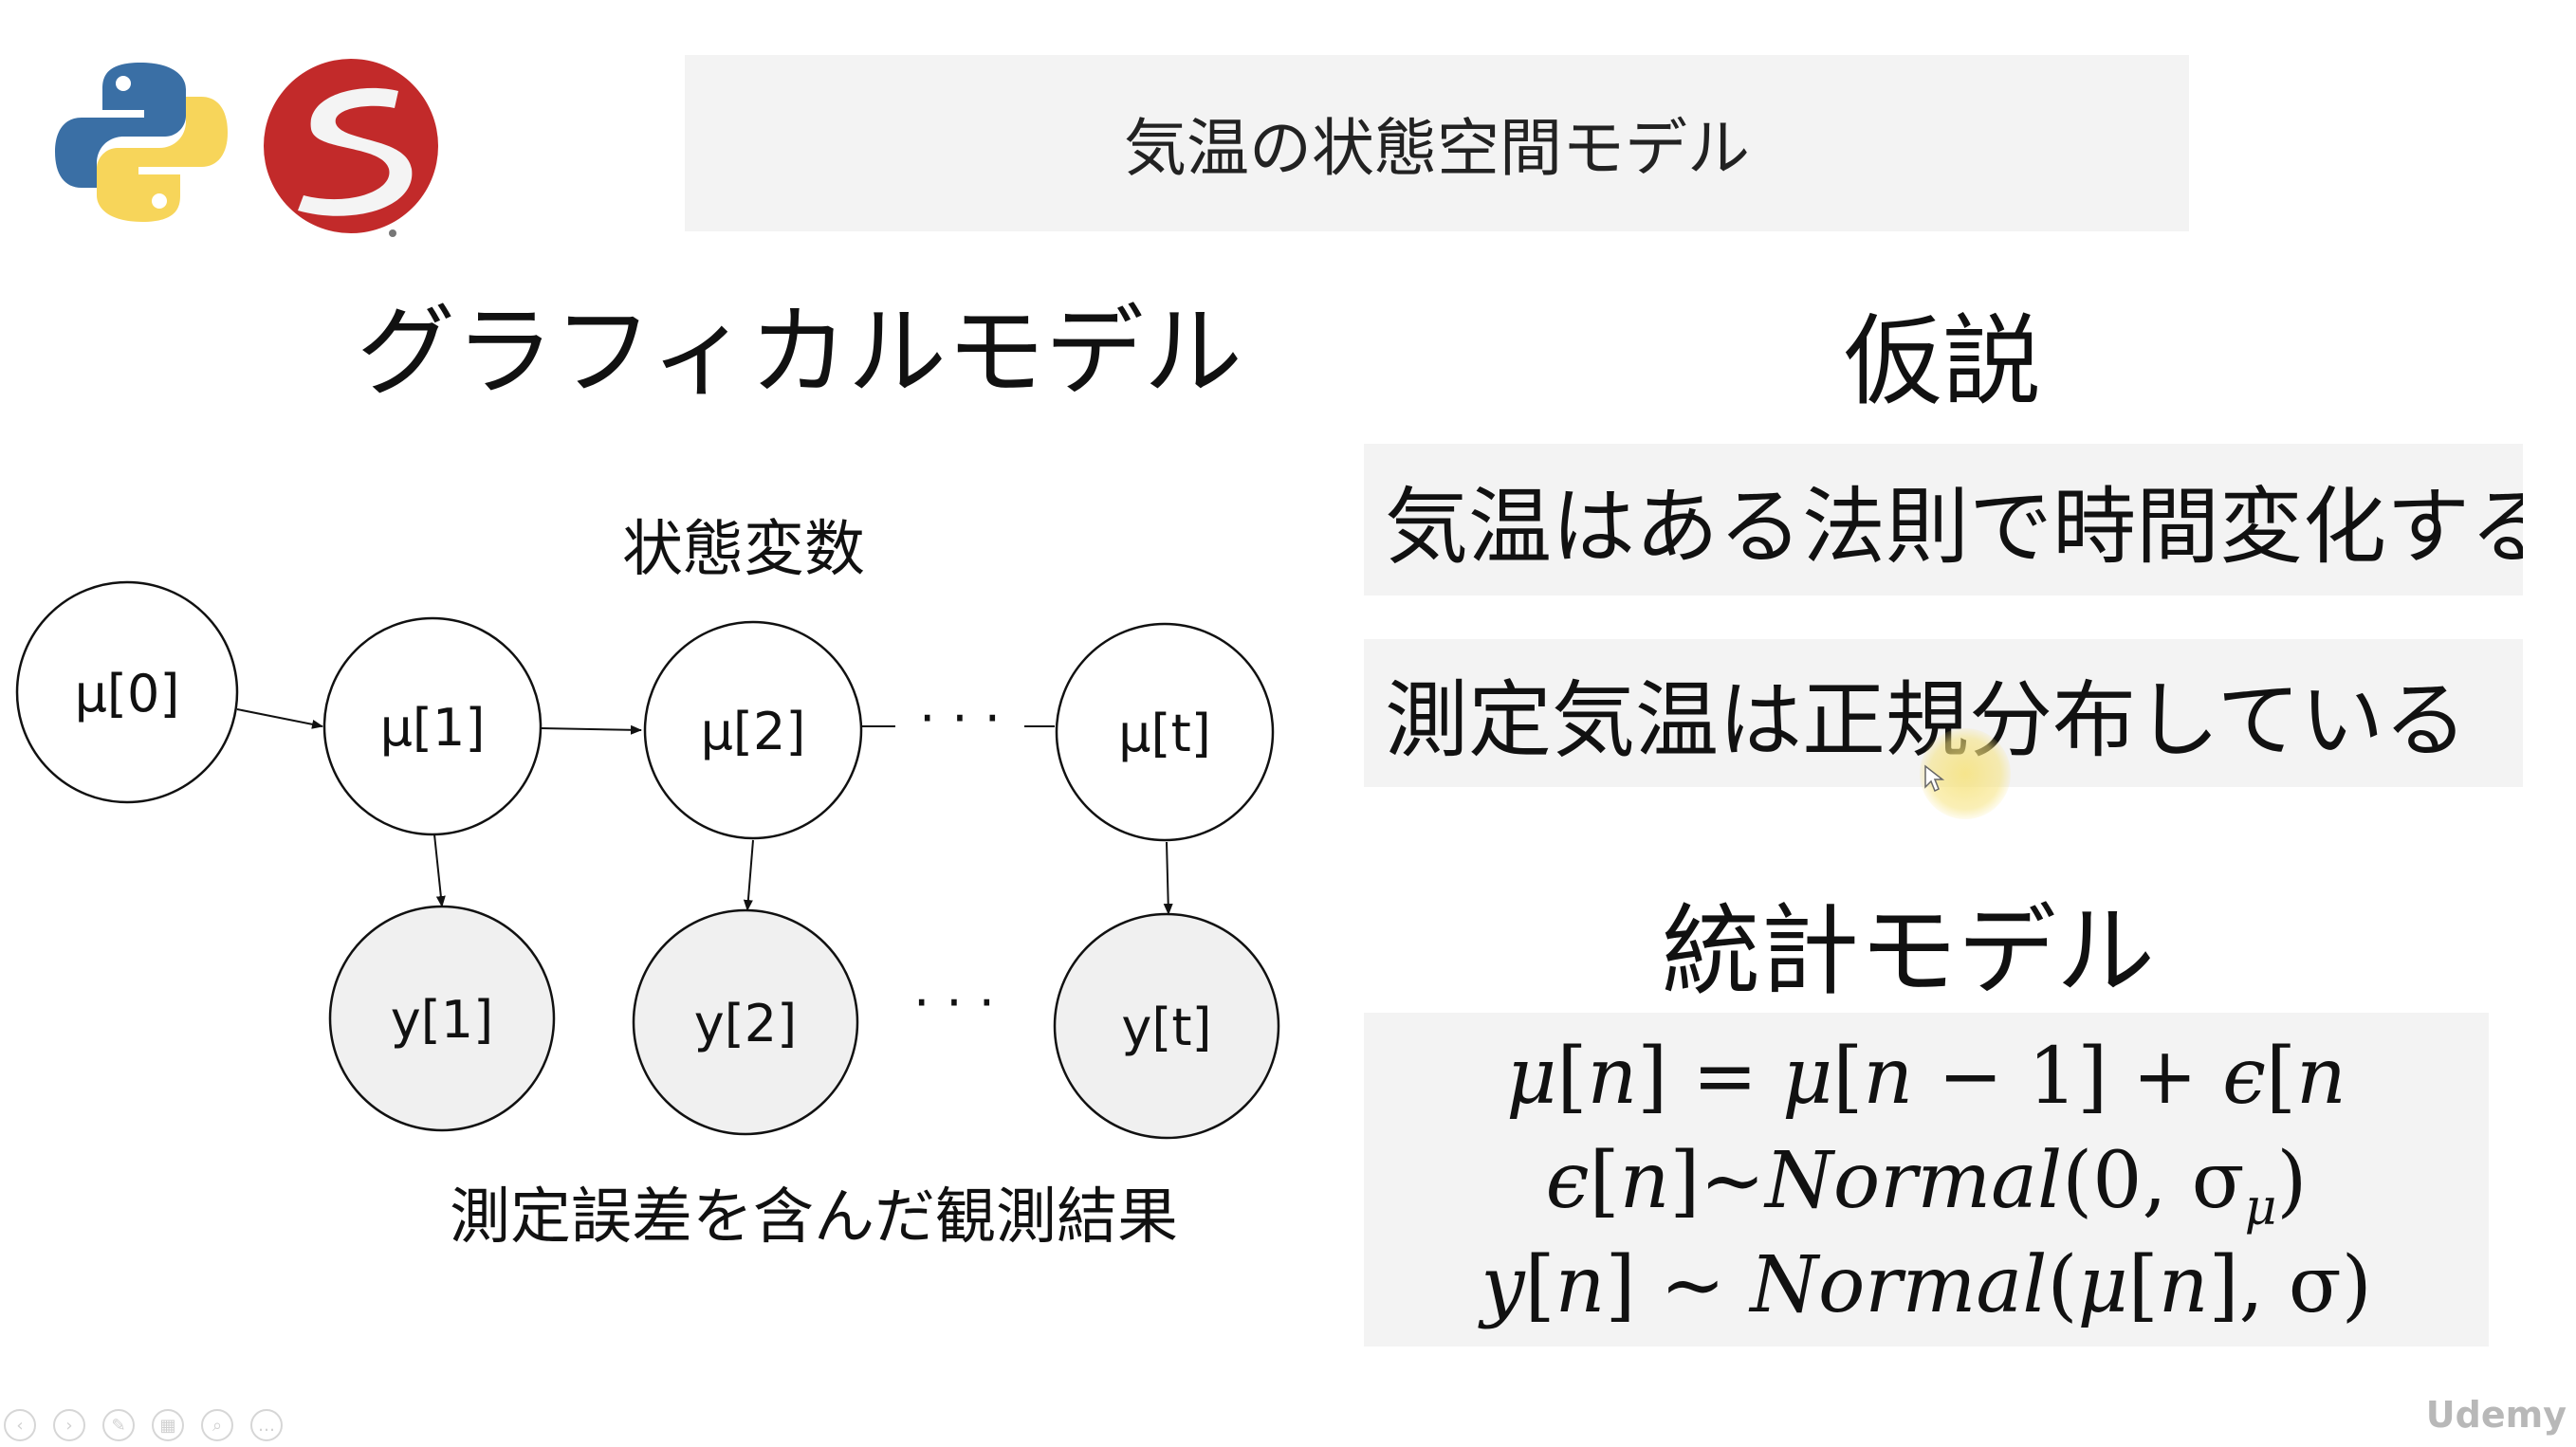 The height and width of the screenshot is (1447, 2576). I want to click on slides-grid-control: ▦, so click(168, 1425).